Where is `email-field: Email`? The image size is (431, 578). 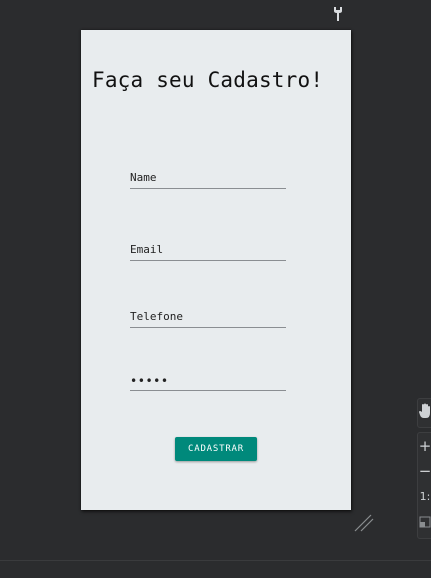 email-field: Email is located at coordinates (208, 250).